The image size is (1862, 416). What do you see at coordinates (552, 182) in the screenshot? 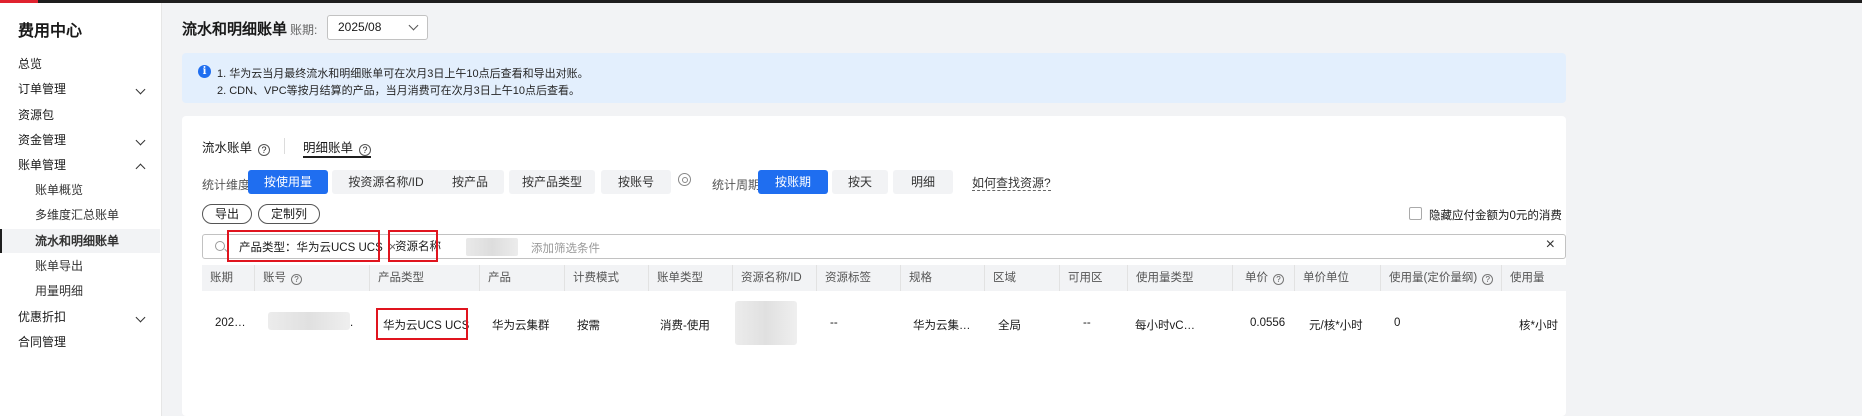
I see `dimension-option-product-type: 按产品类型` at bounding box center [552, 182].